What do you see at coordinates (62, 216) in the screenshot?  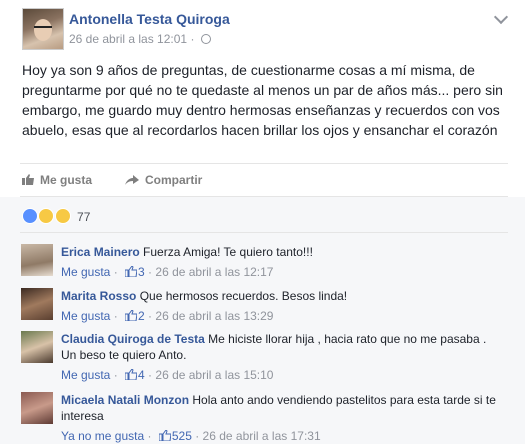 I see `wow-reaction-icon` at bounding box center [62, 216].